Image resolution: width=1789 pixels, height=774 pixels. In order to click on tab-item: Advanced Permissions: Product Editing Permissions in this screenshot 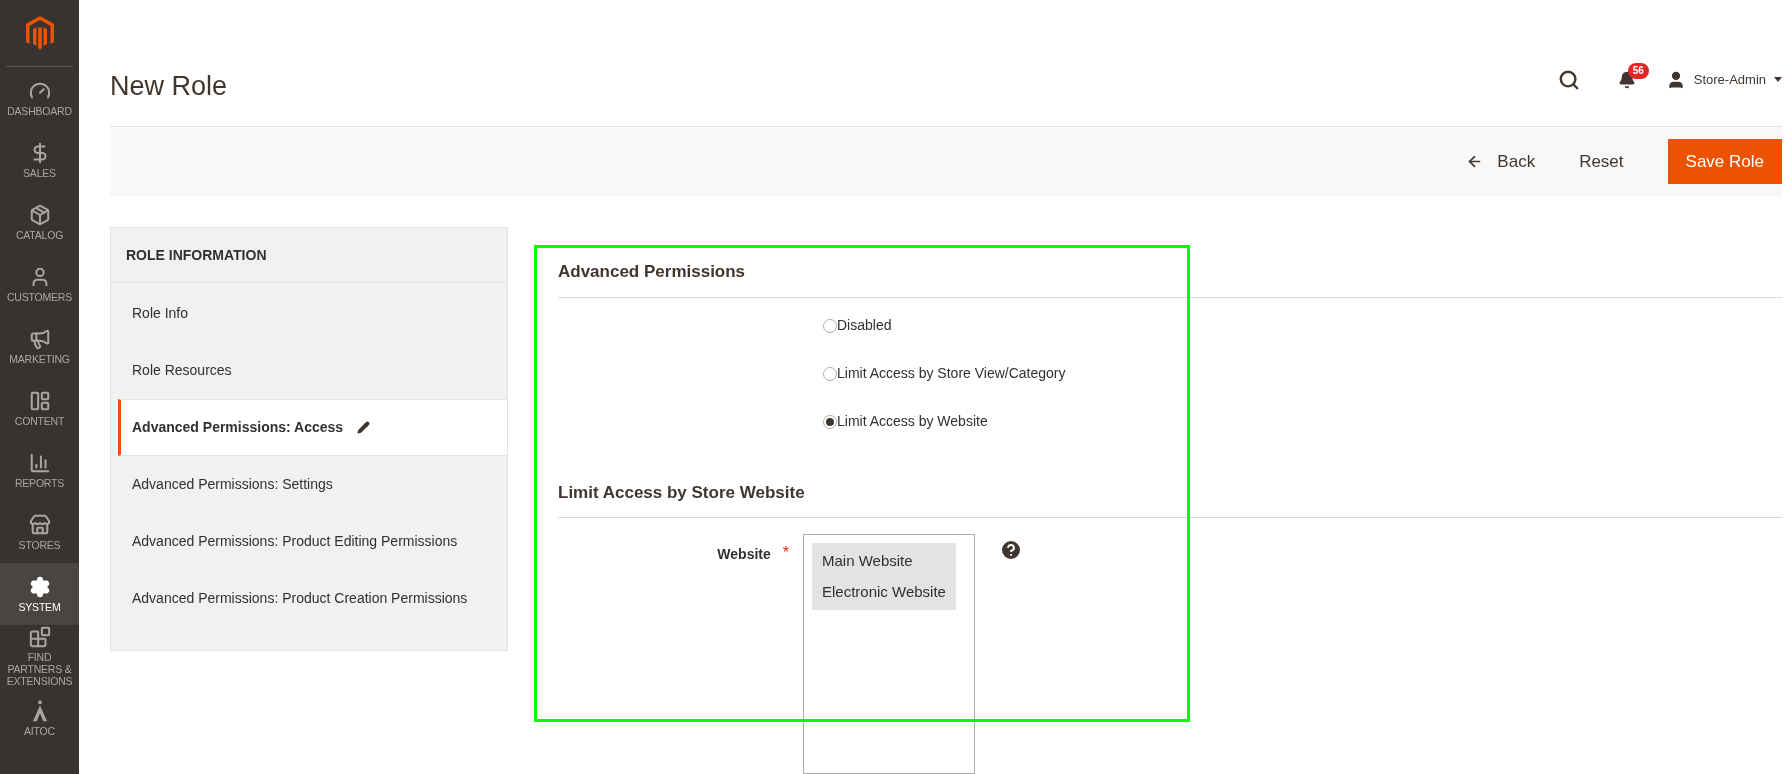, I will do `click(312, 541)`.